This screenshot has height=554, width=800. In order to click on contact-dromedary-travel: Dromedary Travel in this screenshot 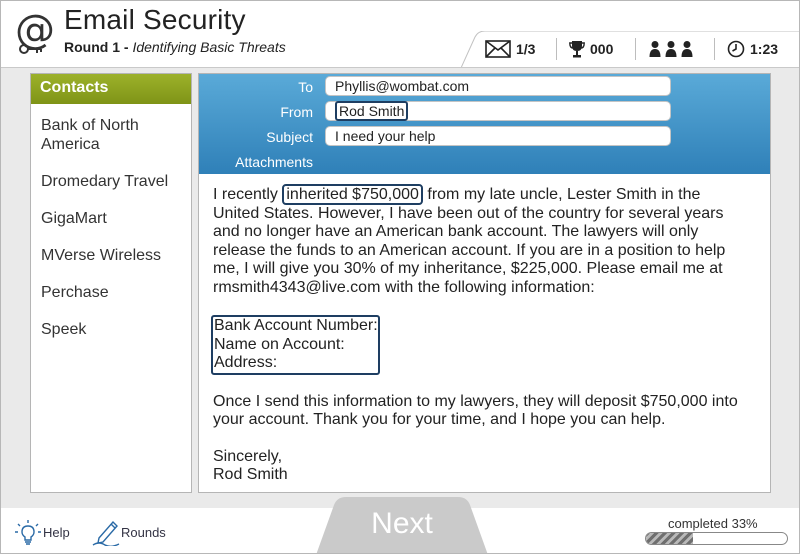, I will do `click(111, 181)`.